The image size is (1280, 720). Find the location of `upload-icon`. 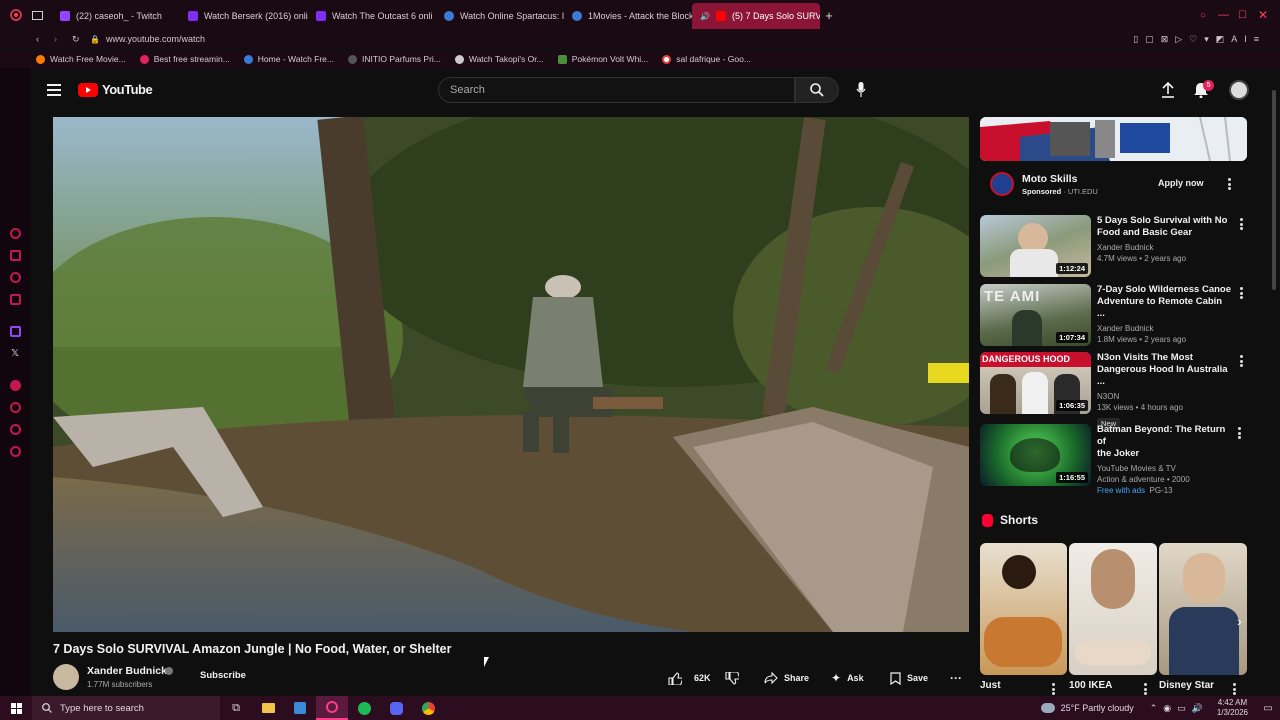

upload-icon is located at coordinates (1168, 92).